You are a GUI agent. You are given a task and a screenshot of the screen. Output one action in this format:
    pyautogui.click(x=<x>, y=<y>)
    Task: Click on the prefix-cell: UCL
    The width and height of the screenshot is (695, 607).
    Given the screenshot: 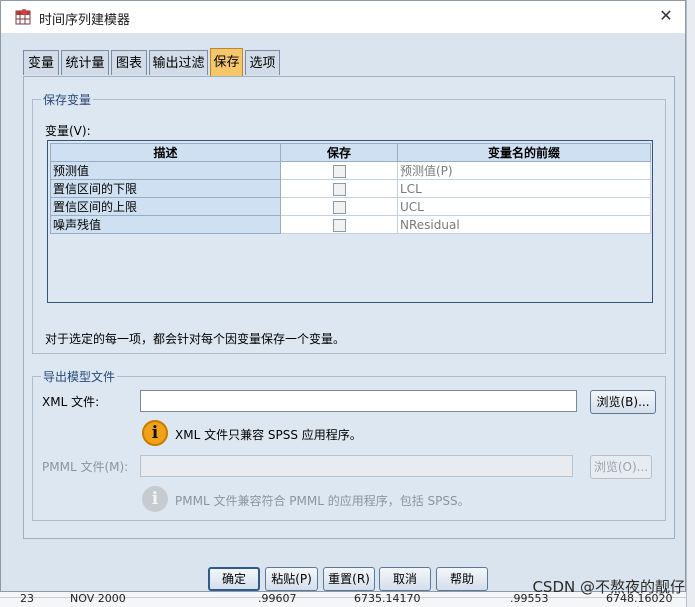 What is the action you would take?
    pyautogui.click(x=524, y=206)
    